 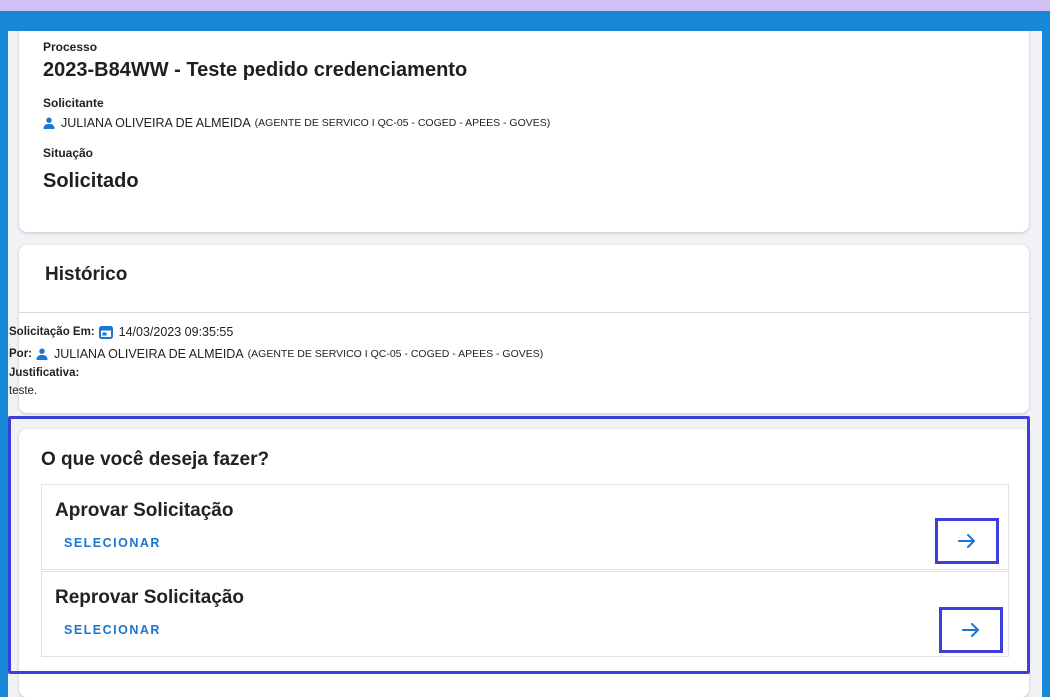 I want to click on situacao-label: Situação, so click(x=68, y=153).